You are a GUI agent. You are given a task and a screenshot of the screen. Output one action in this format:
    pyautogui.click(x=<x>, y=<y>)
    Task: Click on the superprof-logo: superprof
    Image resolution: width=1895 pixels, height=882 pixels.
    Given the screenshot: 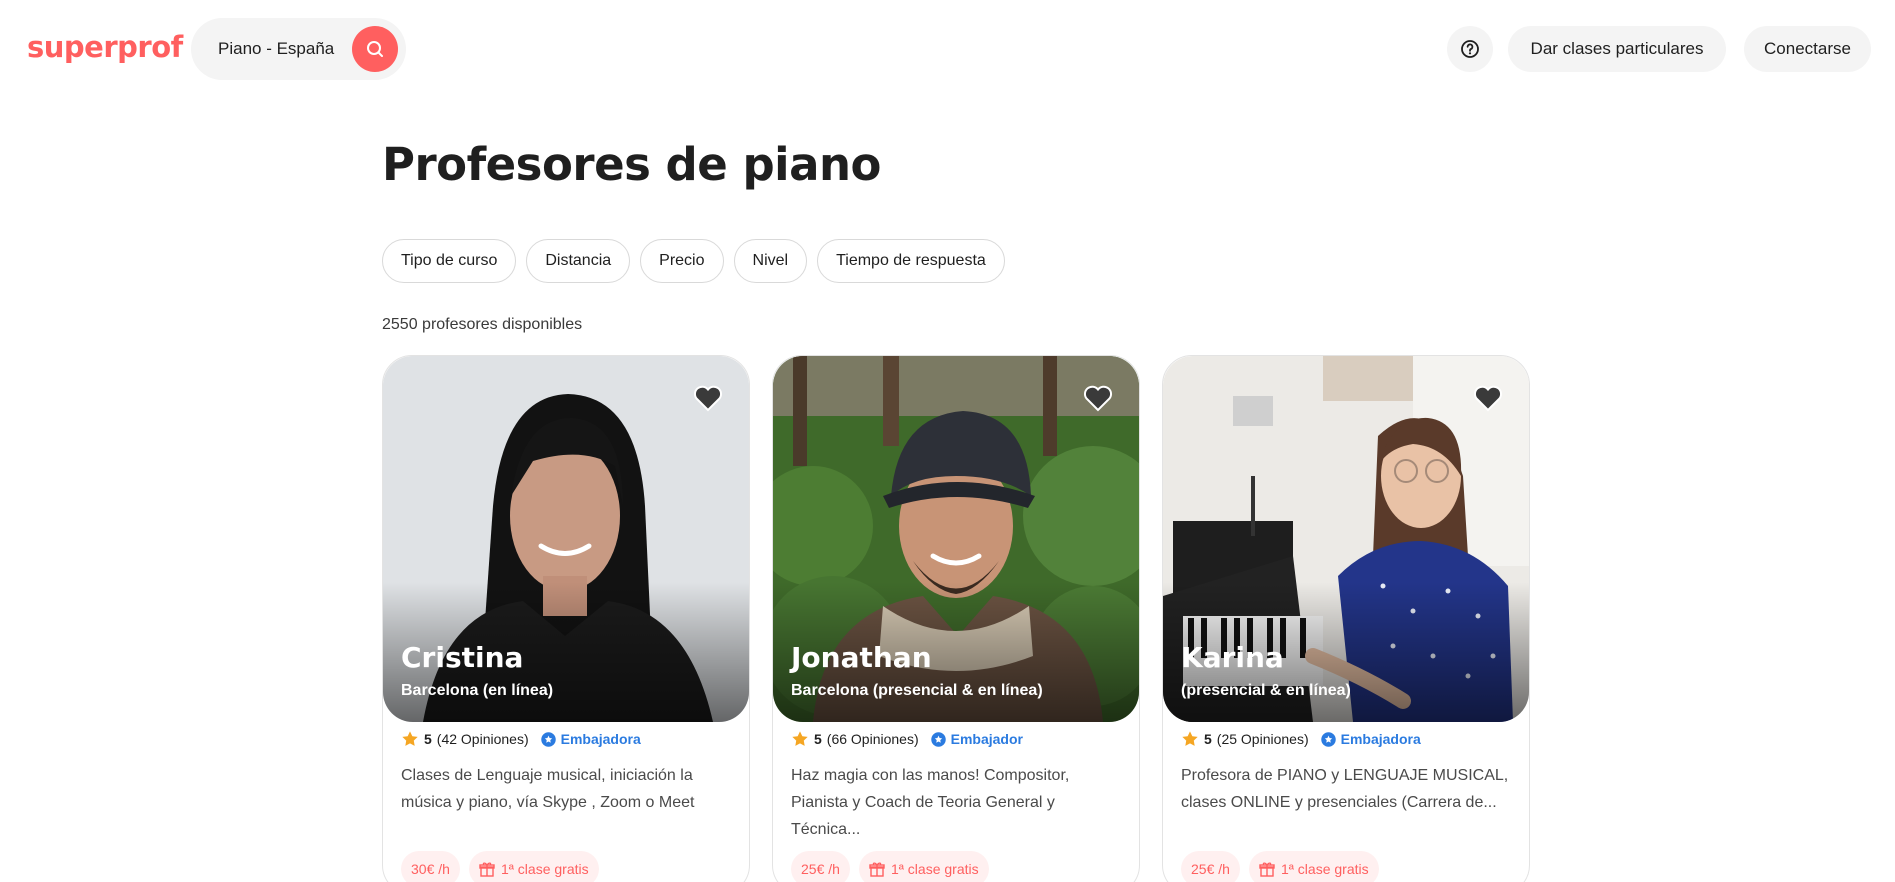 What is the action you would take?
    pyautogui.click(x=105, y=47)
    